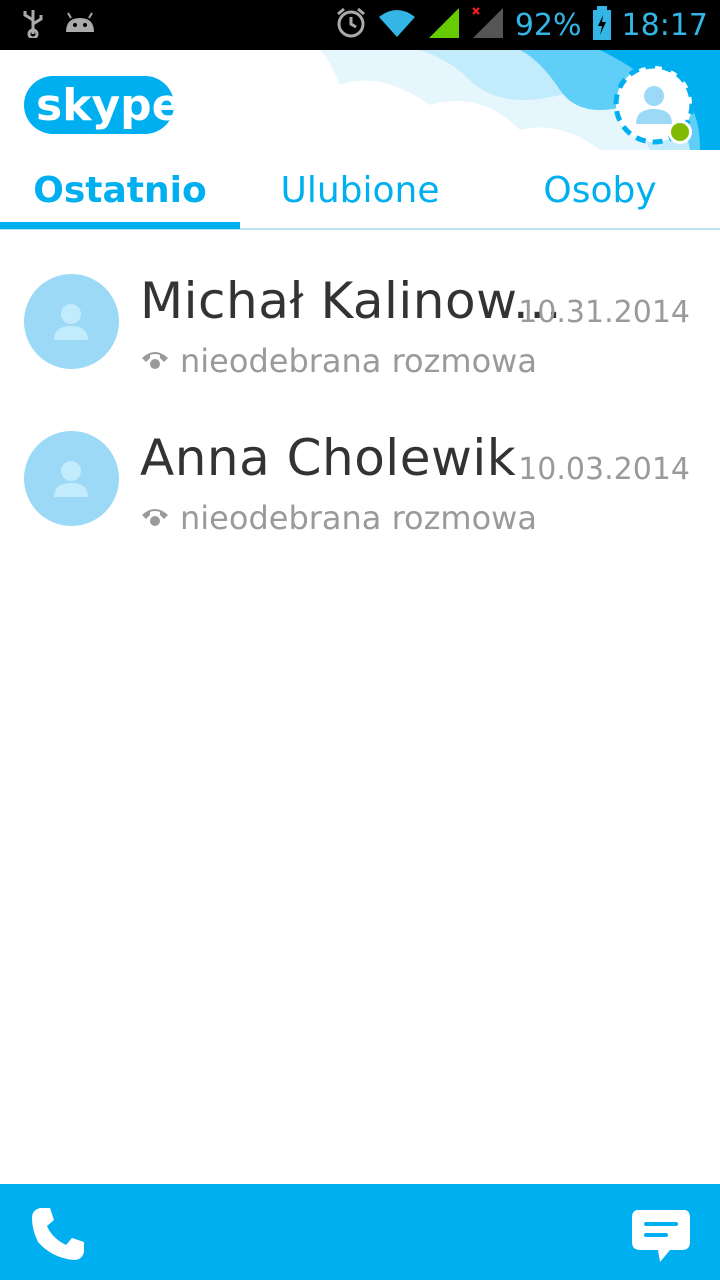 This screenshot has width=720, height=1280. What do you see at coordinates (120, 190) in the screenshot?
I see `tab-recent: Ostatnio` at bounding box center [120, 190].